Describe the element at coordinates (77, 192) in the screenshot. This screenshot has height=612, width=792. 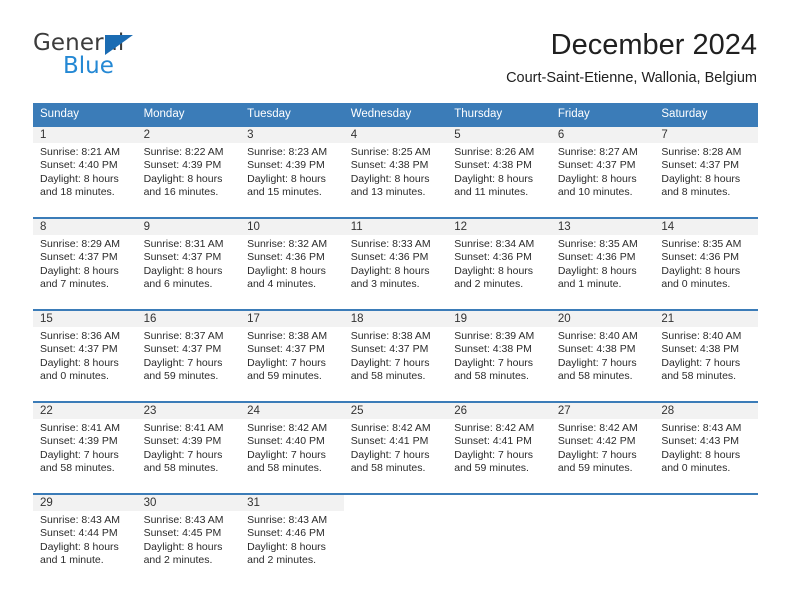
I see `daylight-text-line2: and 18 minutes.` at that location.